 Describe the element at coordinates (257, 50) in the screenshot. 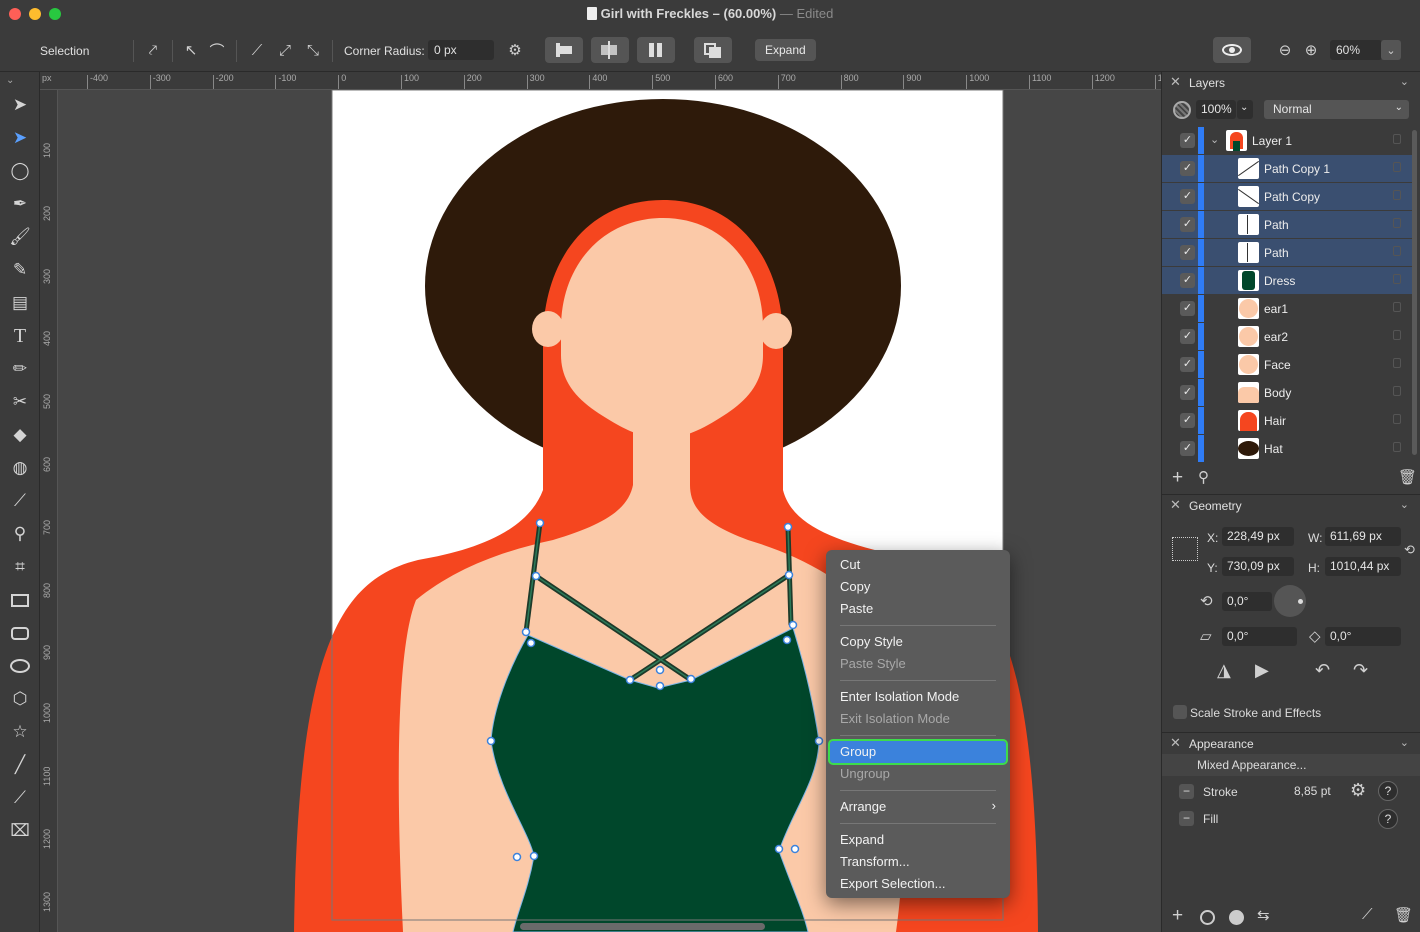

I see `join-path-icon: ⟋` at that location.